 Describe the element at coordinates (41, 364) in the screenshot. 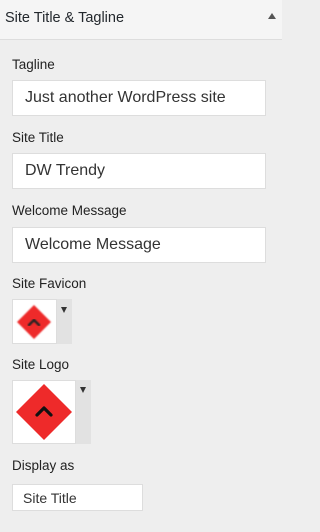

I see `site-logo-label: Site Logo` at that location.